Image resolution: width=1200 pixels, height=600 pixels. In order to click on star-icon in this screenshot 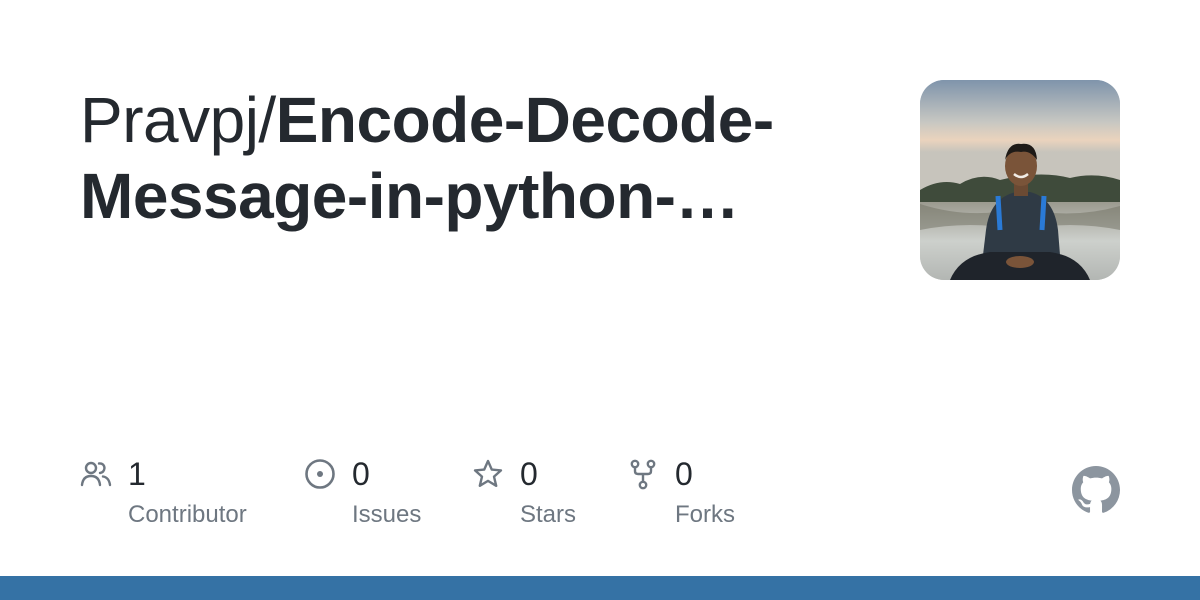, I will do `click(488, 473)`.